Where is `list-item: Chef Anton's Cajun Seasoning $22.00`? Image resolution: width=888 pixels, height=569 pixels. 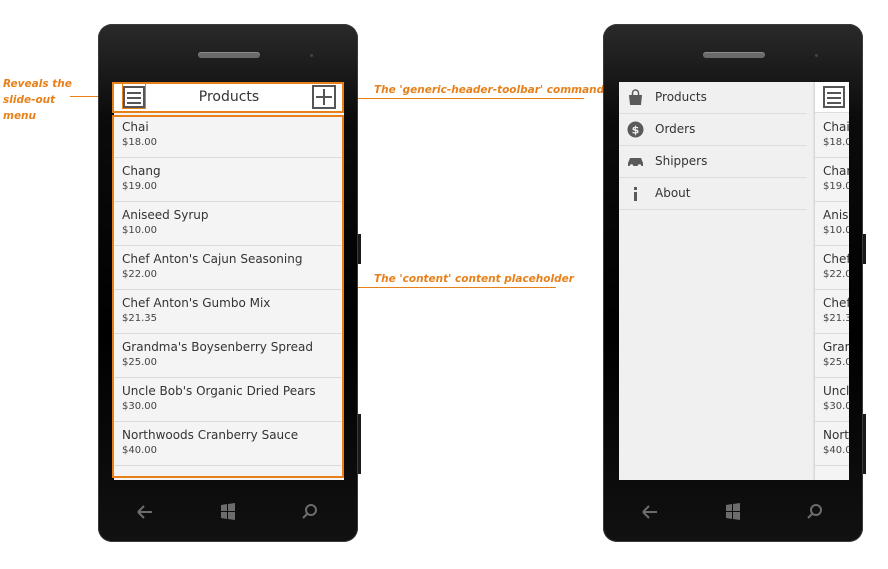
list-item: Chef Anton's Cajun Seasoning $22.00 is located at coordinates (832, 268).